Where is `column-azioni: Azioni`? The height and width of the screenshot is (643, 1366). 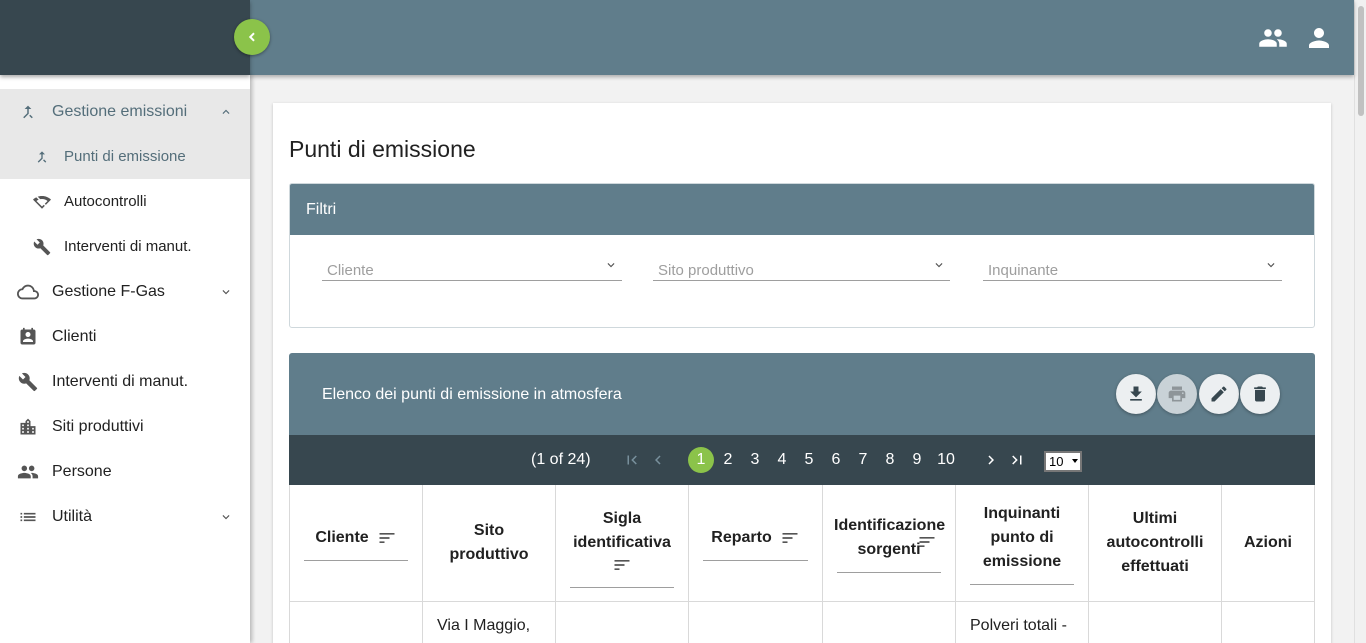
column-azioni: Azioni is located at coordinates (1268, 543).